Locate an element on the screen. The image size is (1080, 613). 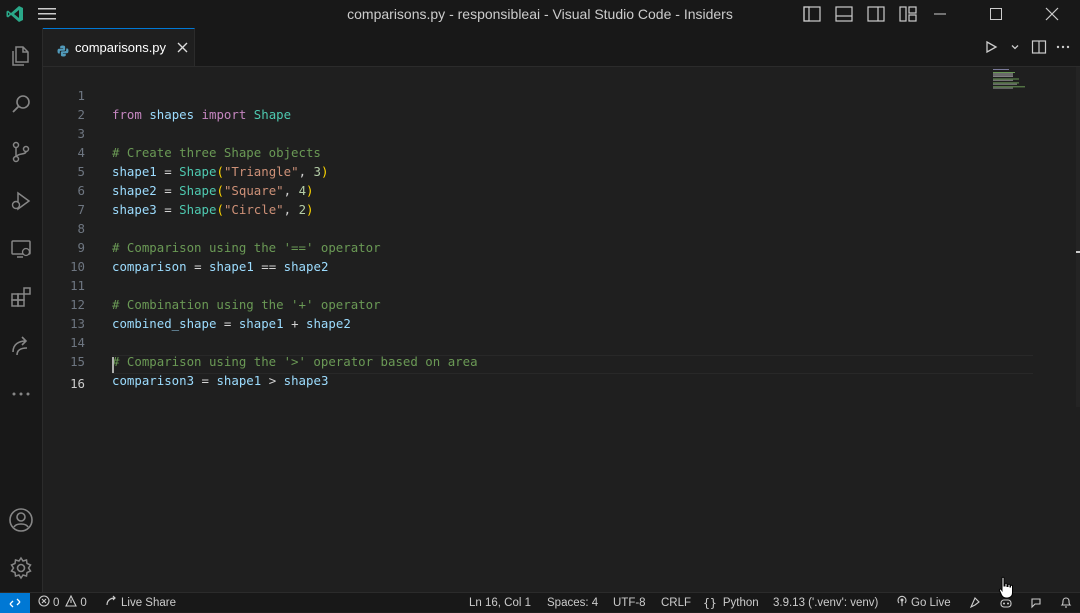
code-line-6: 6 shape3 = Shape("Circle", 2) is located at coordinates (538, 189).